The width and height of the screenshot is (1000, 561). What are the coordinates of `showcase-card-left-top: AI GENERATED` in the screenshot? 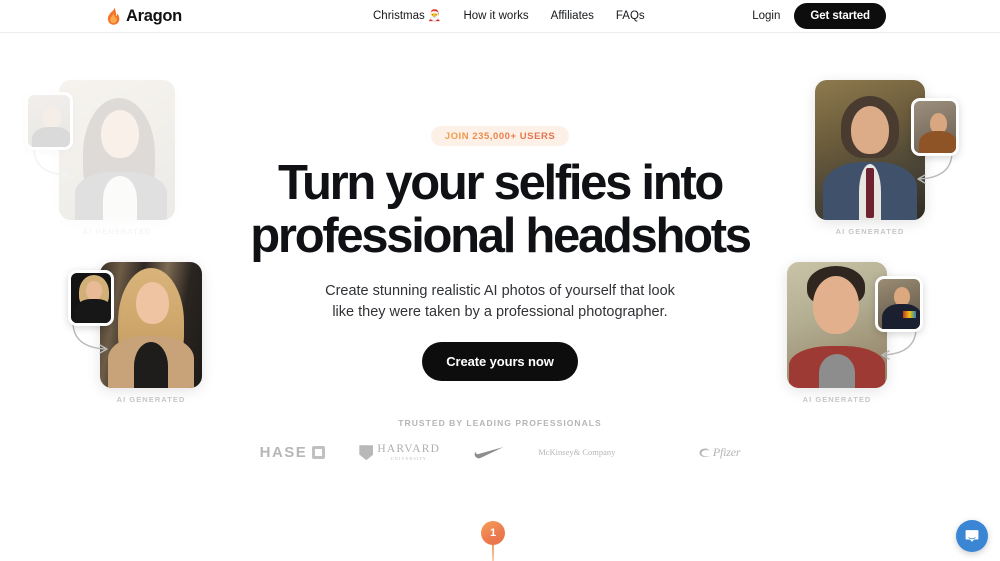 It's located at (100, 158).